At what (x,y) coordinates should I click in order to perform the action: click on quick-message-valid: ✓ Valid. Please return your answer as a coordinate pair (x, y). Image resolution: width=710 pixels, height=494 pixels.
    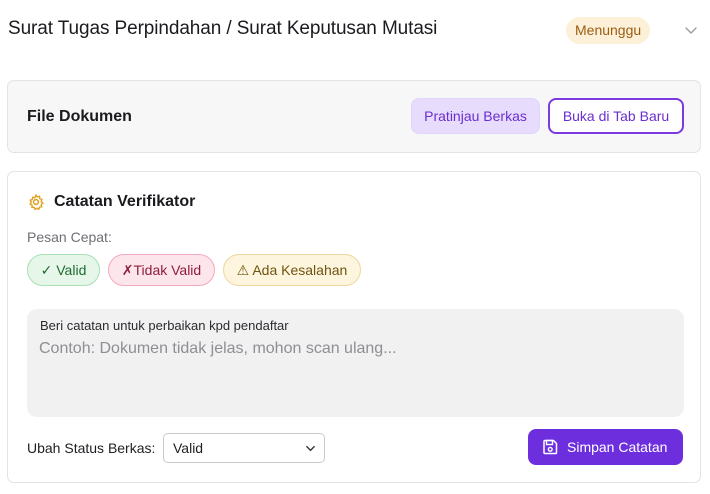
    Looking at the image, I should click on (63, 270).